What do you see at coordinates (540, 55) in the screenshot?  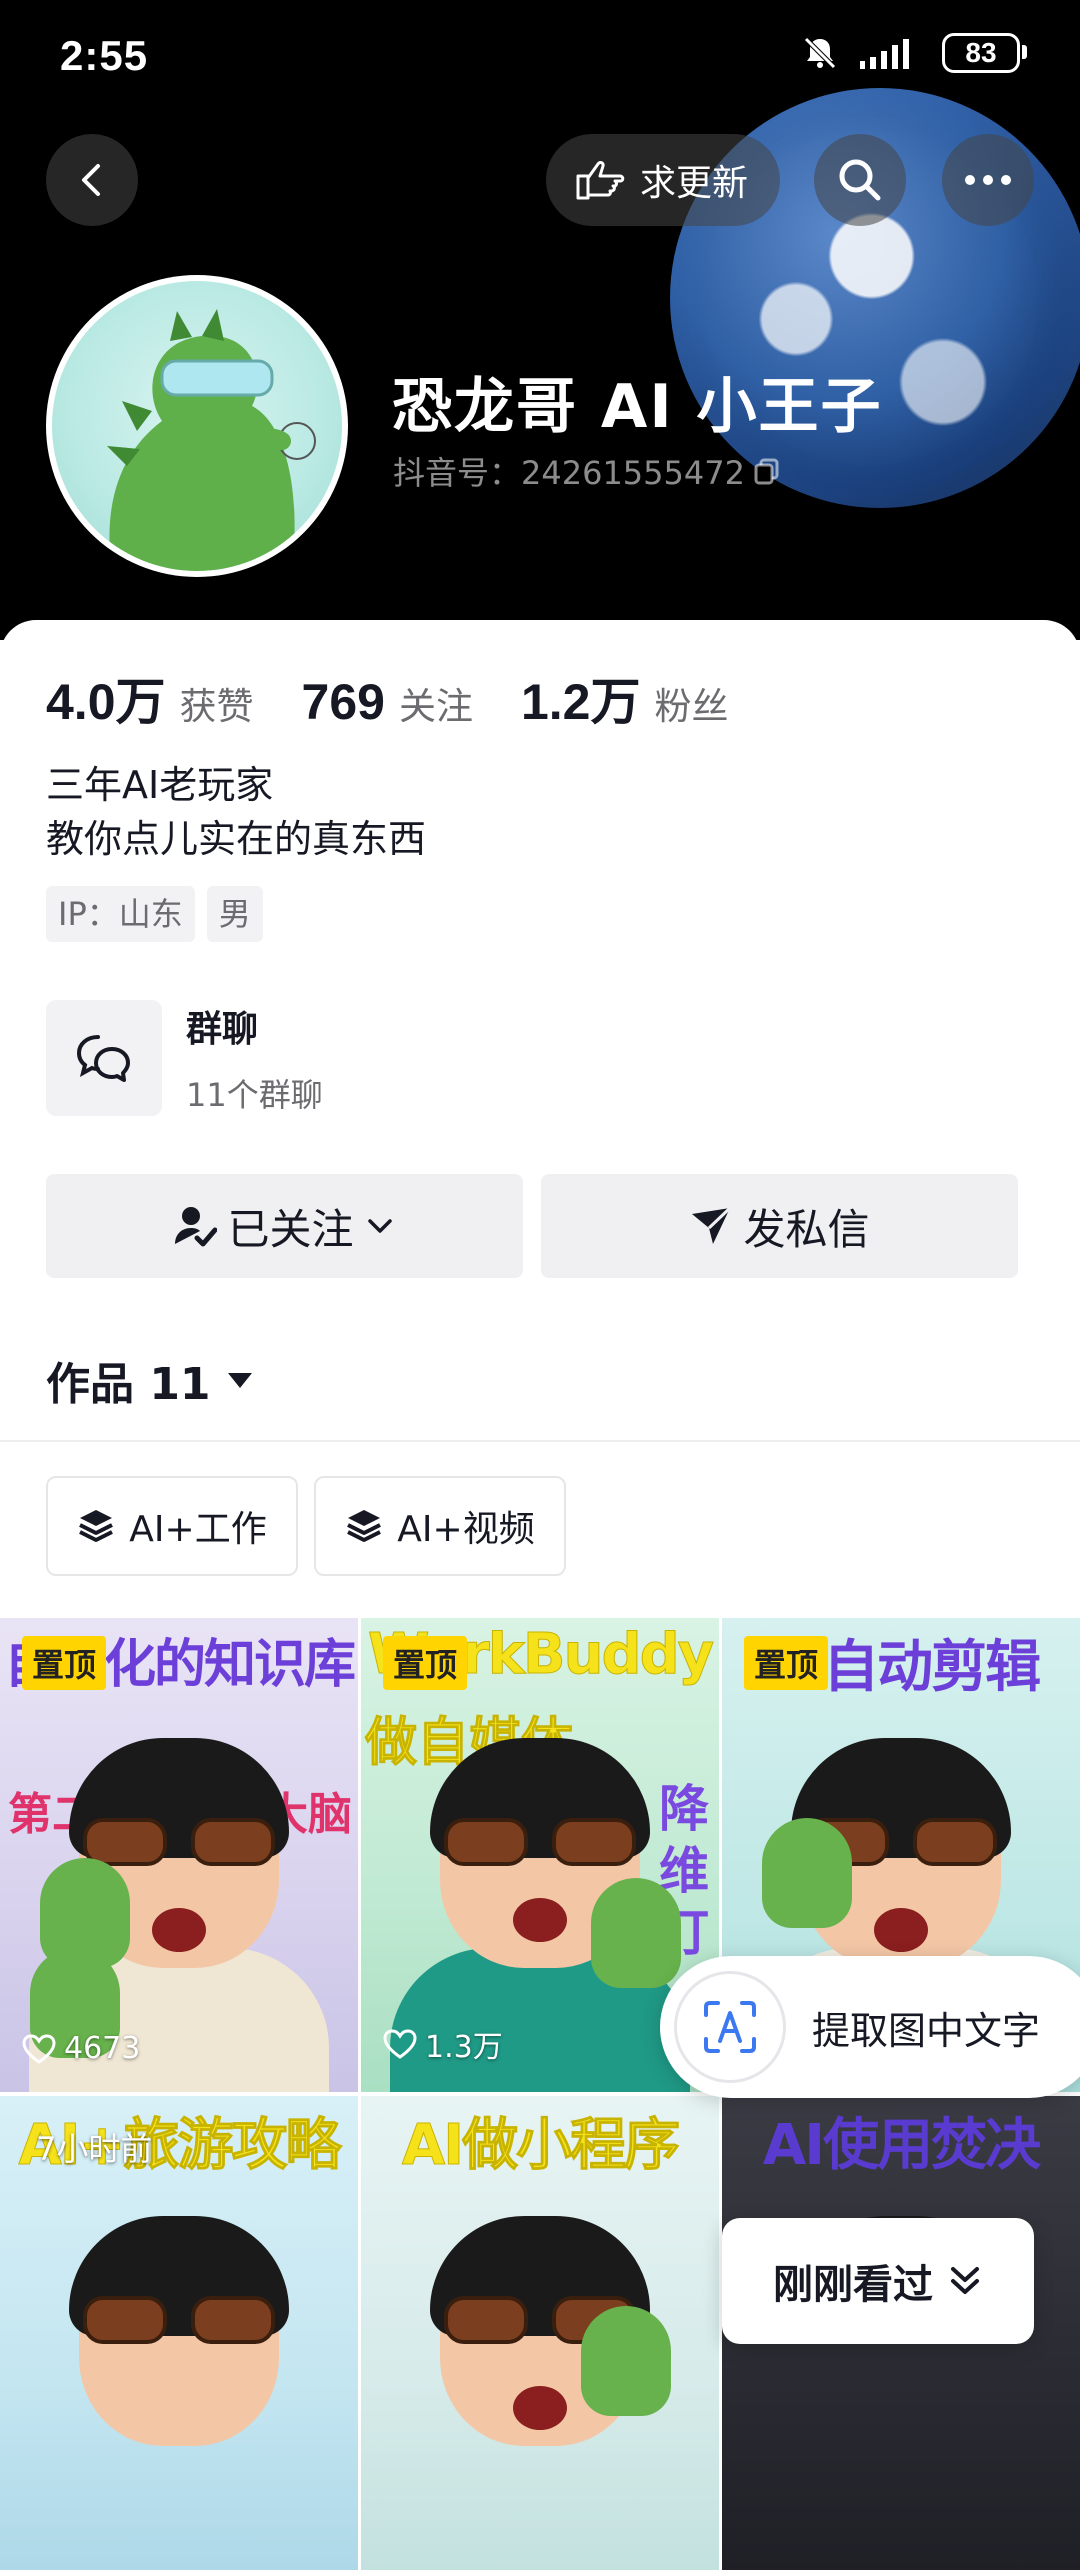 I see `status-bar: 2:55 83` at bounding box center [540, 55].